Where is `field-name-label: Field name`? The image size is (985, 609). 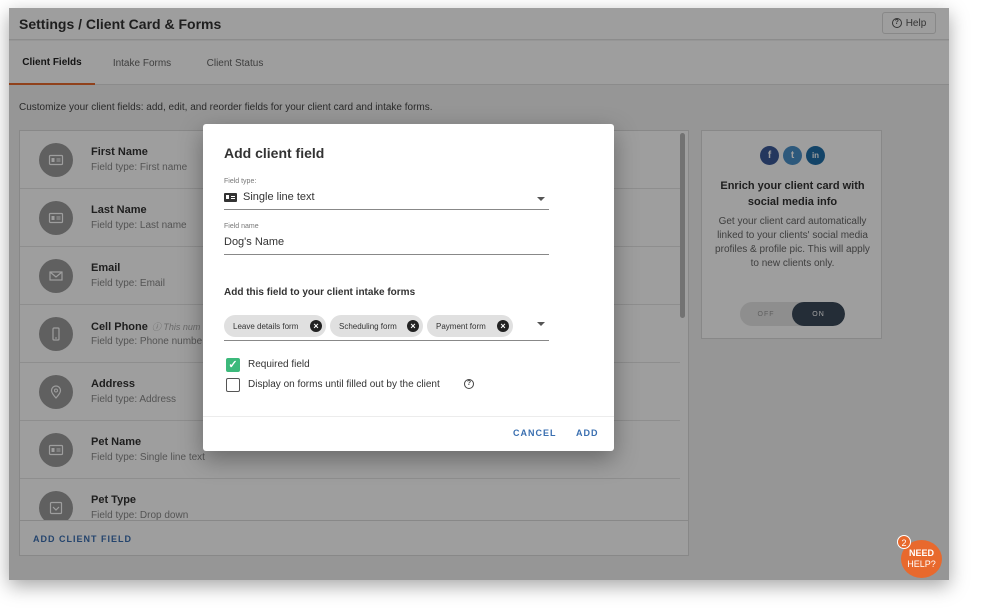
field-name-label: Field name is located at coordinates (241, 226).